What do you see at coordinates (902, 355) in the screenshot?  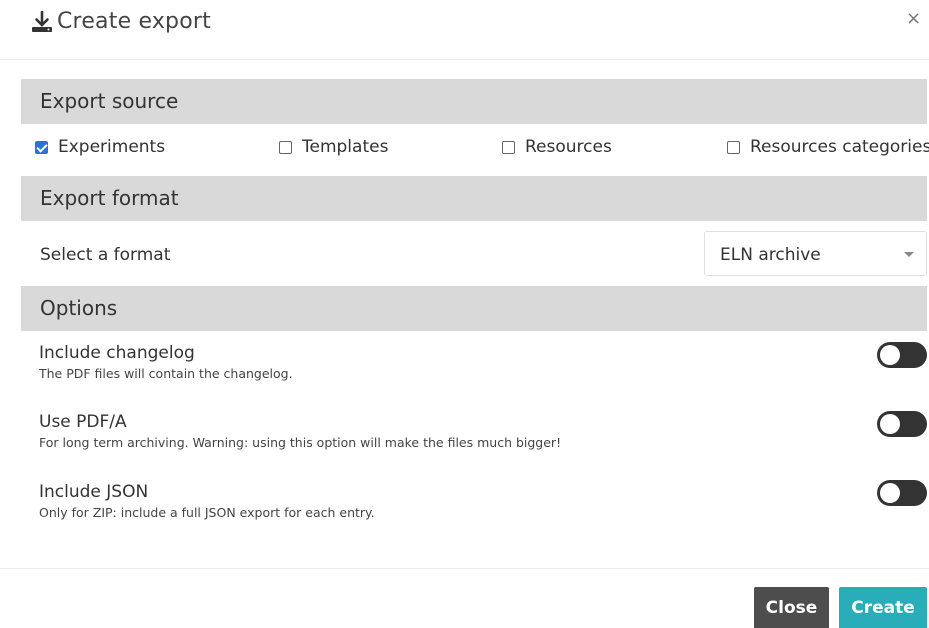 I see `toggle-include-changelog` at bounding box center [902, 355].